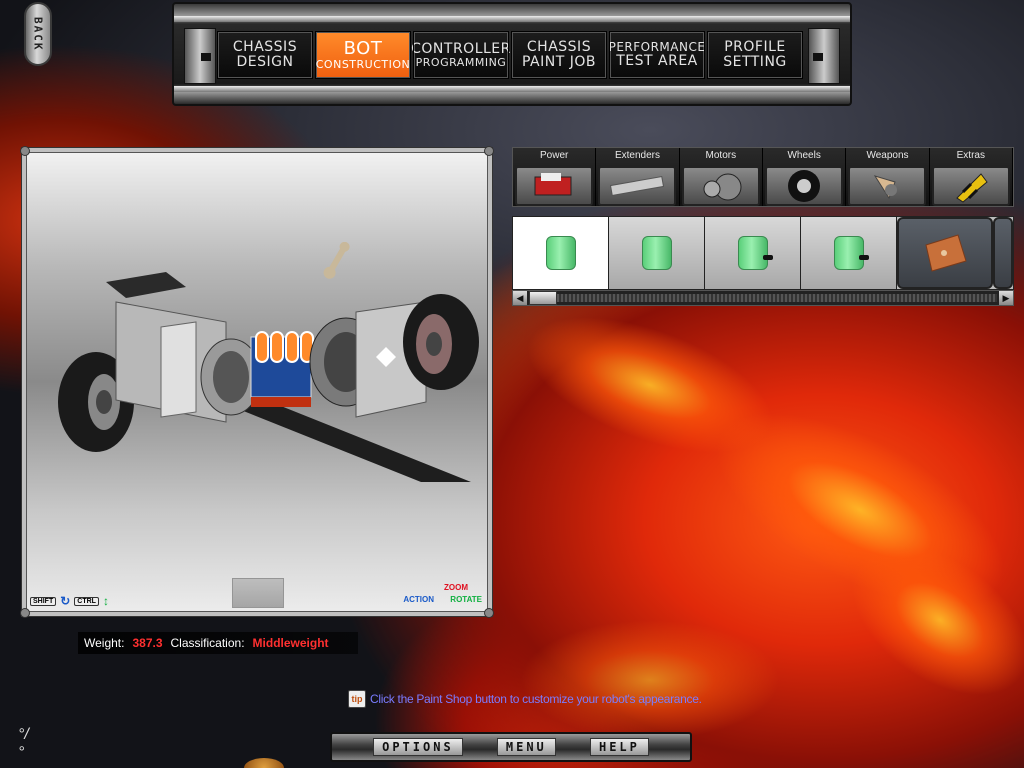 The image size is (1024, 768). I want to click on tab-line2: SETTING, so click(755, 62).